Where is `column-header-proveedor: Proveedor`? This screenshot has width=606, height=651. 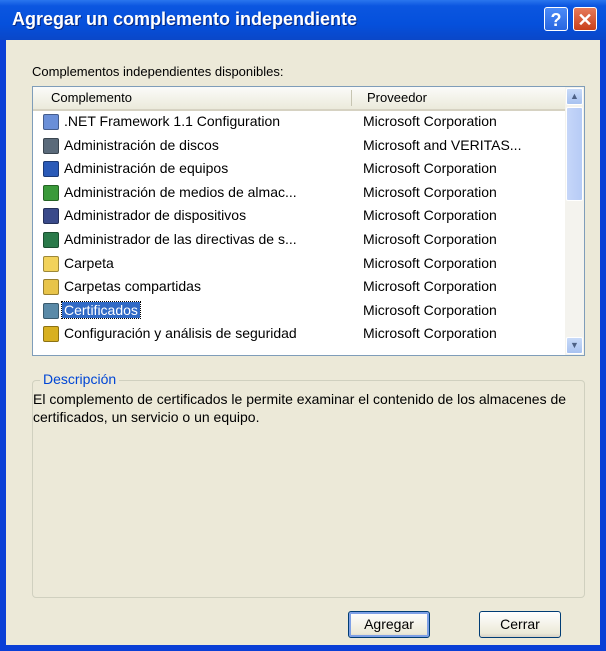
column-header-proveedor: Proveedor is located at coordinates (397, 97).